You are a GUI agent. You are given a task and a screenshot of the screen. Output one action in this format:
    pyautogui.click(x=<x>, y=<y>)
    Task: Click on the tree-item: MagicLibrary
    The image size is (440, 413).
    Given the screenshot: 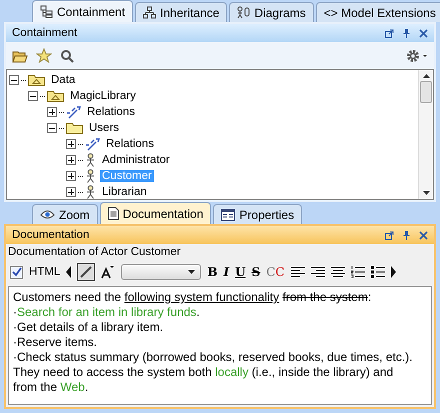 What is the action you would take?
    pyautogui.click(x=103, y=96)
    